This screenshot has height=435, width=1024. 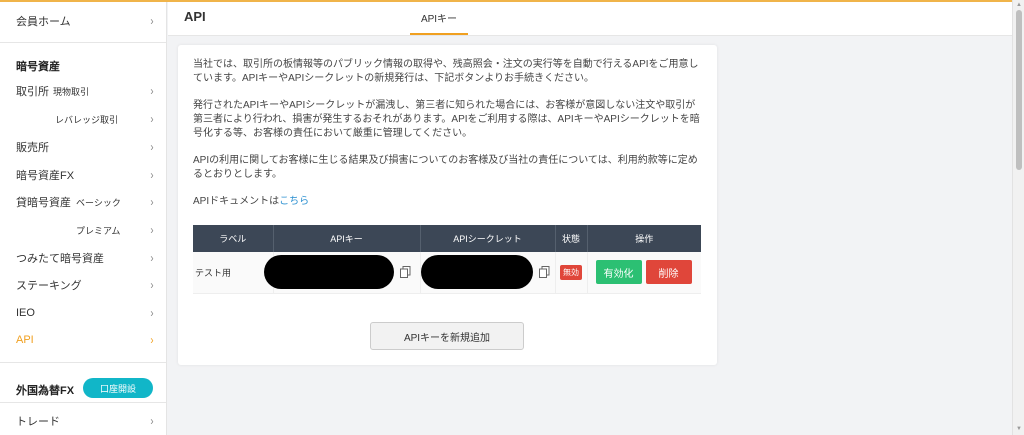 I want to click on cell-status: 無効, so click(x=571, y=273).